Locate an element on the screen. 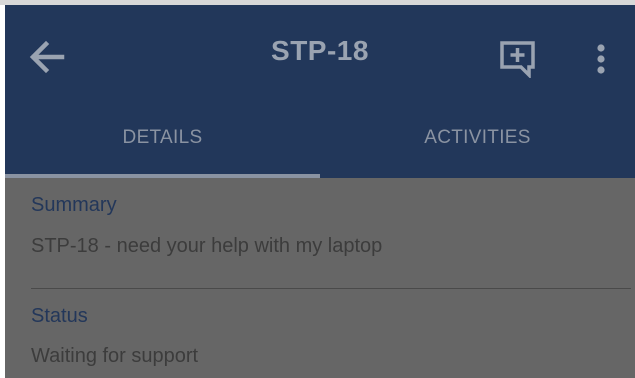  add-comment-icon is located at coordinates (517, 59).